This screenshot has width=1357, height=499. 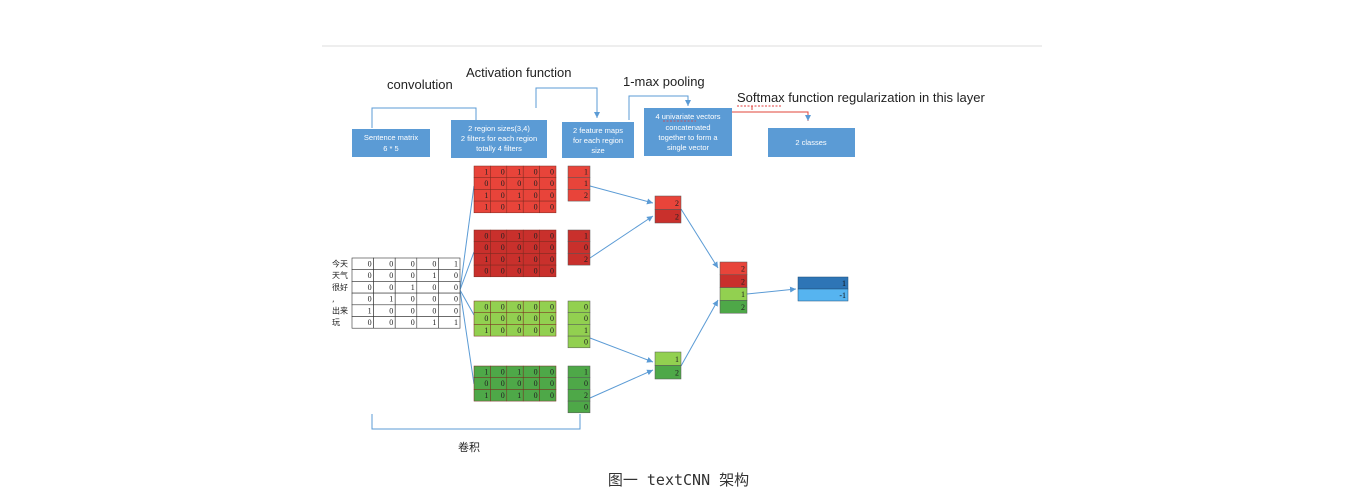 What do you see at coordinates (340, 310) in the screenshot?
I see `sentence-word-label: 出来` at bounding box center [340, 310].